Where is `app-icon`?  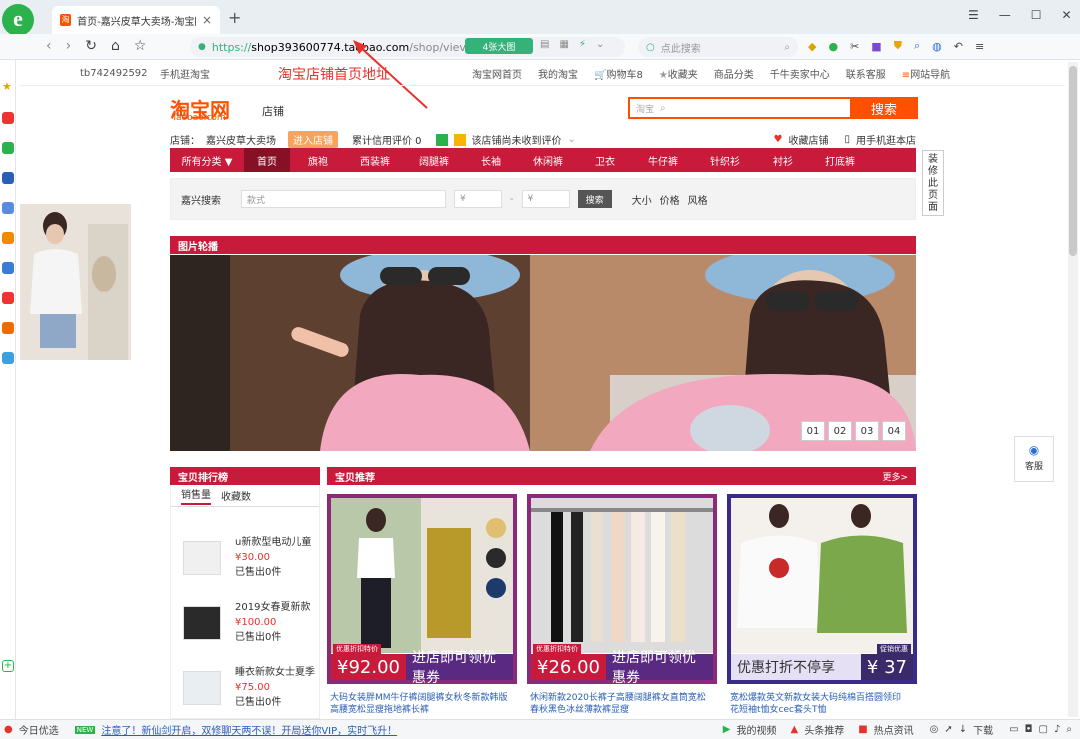
app-icon is located at coordinates (8, 328).